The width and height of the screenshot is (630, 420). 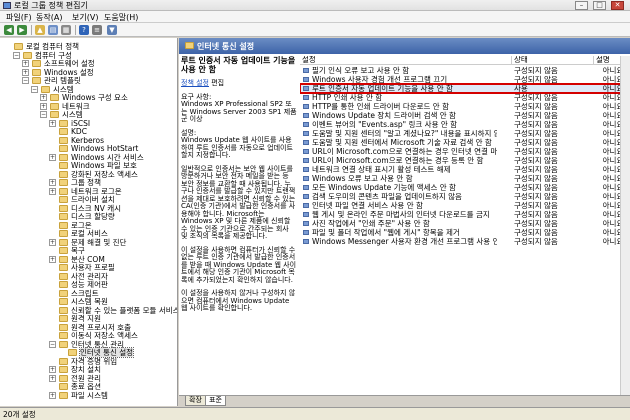 I want to click on setting-name: Windows 오류 보고 사용 안 함, so click(x=362, y=178).